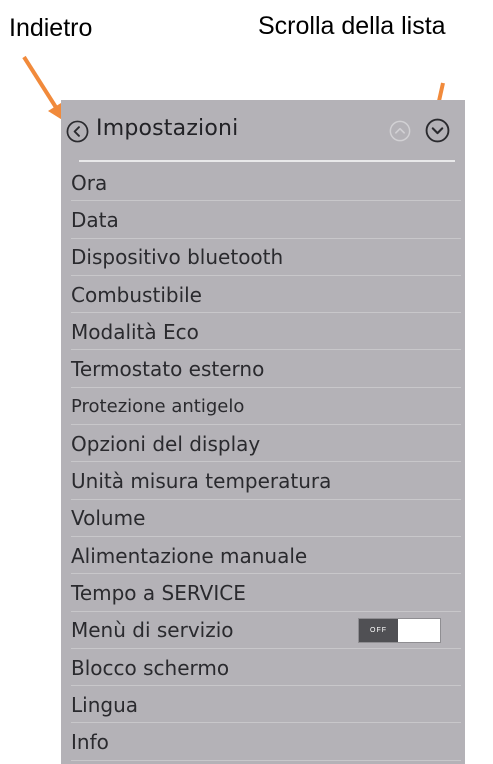 The height and width of the screenshot is (764, 493). I want to click on service-menu-toggle: OFF, so click(399, 630).